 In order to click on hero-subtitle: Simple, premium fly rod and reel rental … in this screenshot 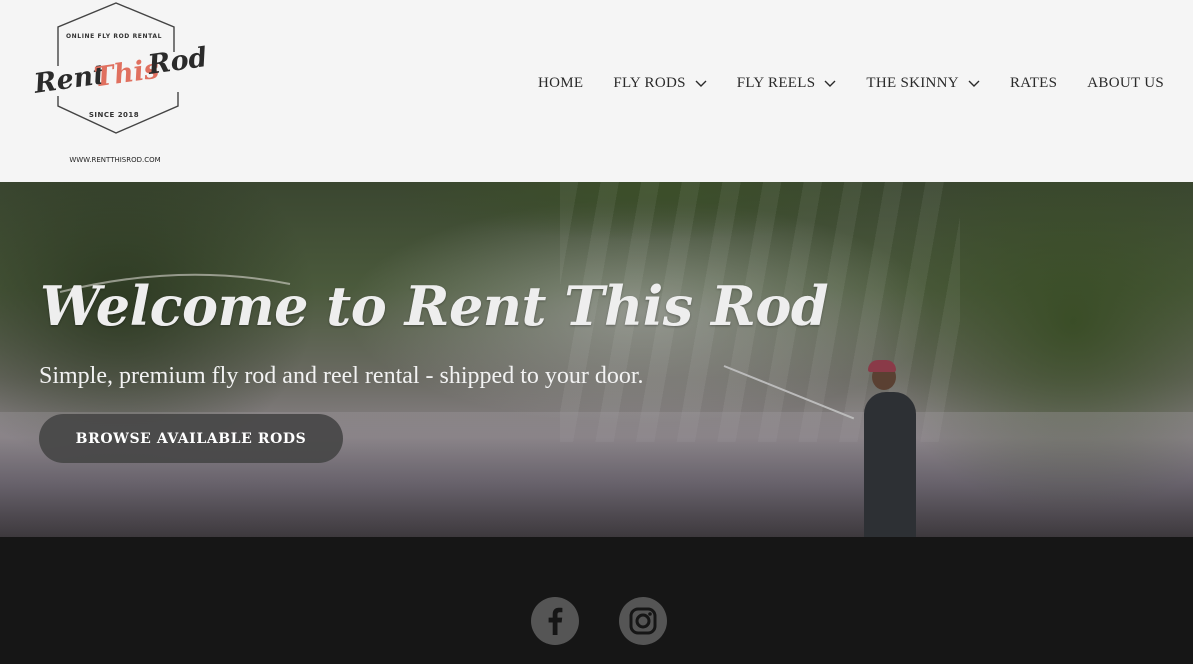, I will do `click(341, 376)`.